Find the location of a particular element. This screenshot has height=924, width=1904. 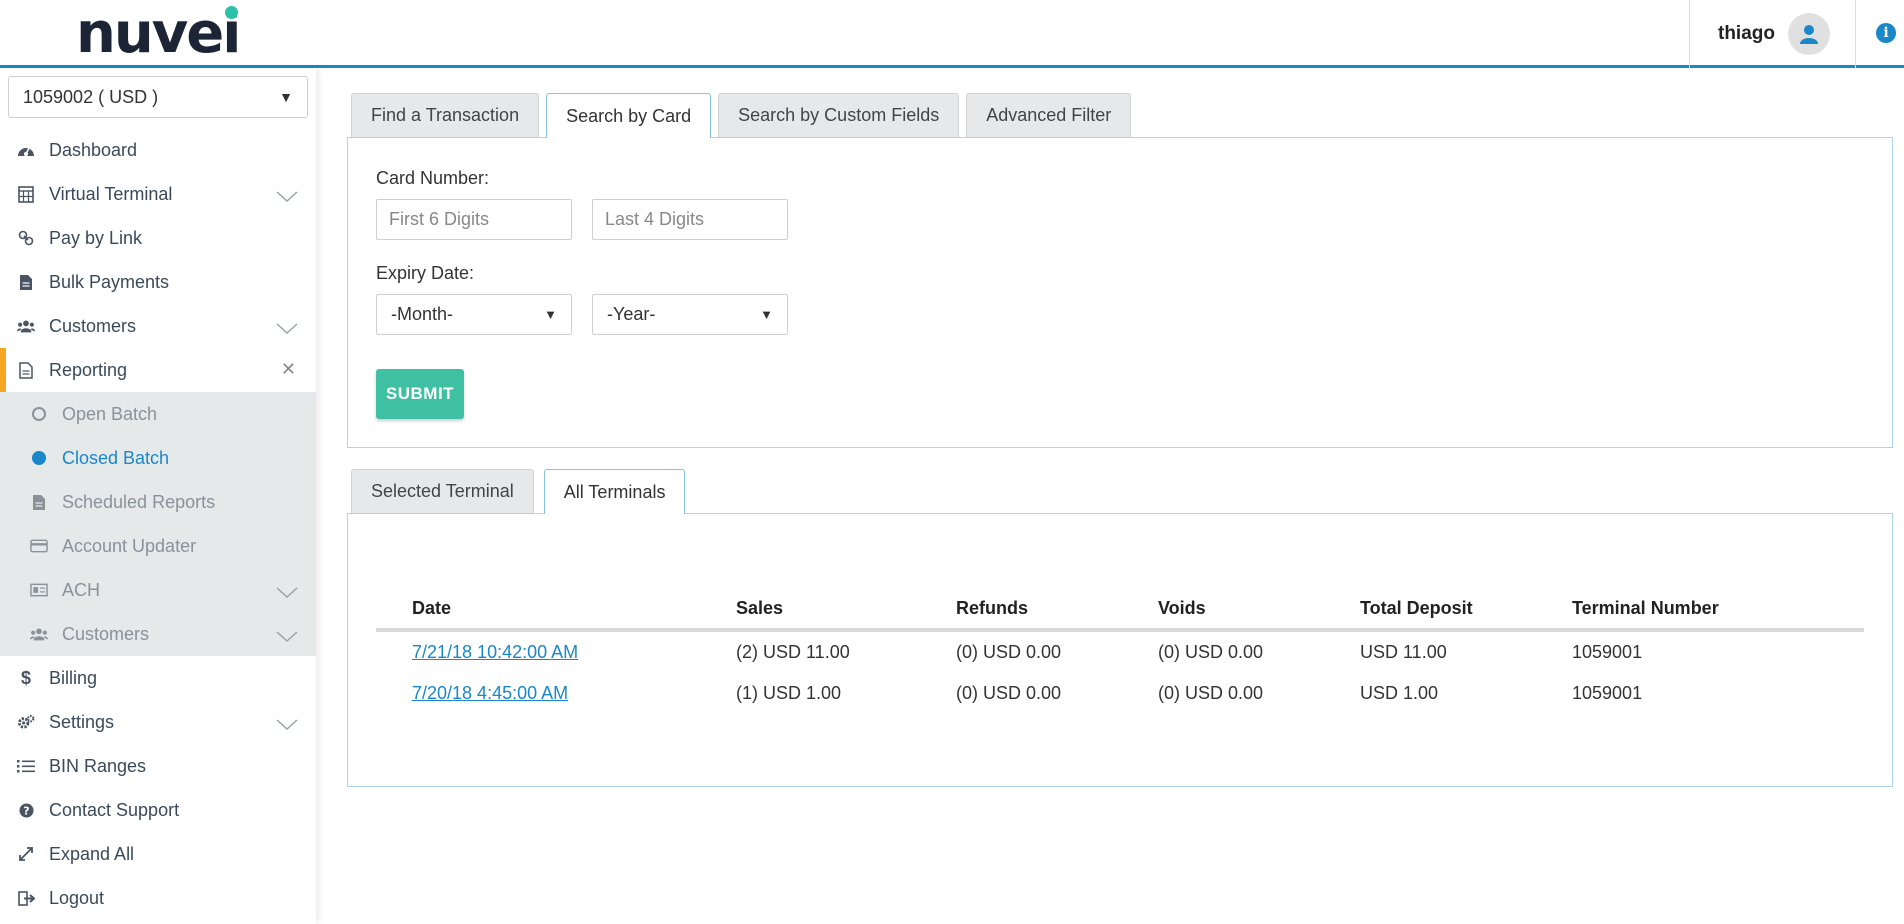

year-select: -Year- ▼ is located at coordinates (690, 314).